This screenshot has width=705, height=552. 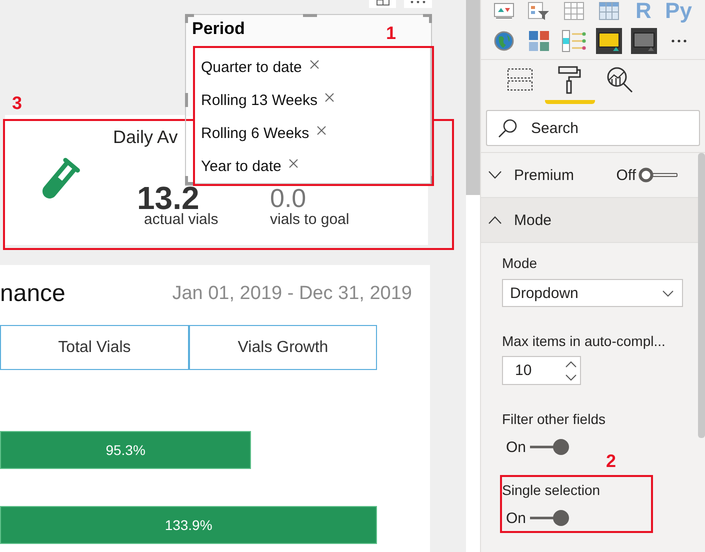 I want to click on goal-value: 0.0, so click(x=288, y=198).